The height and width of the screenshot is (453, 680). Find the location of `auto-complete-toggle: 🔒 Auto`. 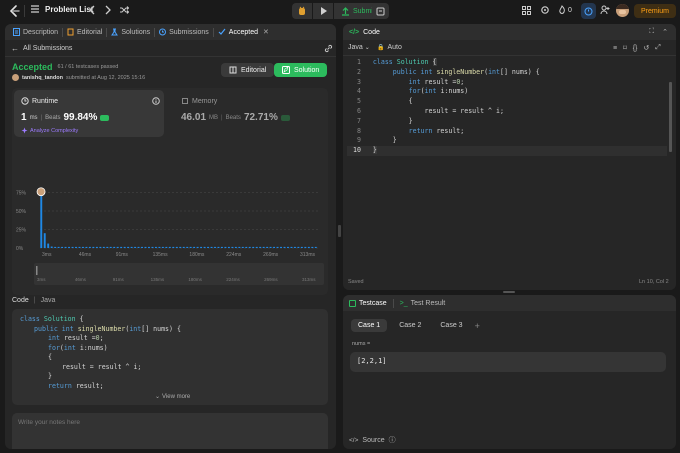

auto-complete-toggle: 🔒 Auto is located at coordinates (389, 47).